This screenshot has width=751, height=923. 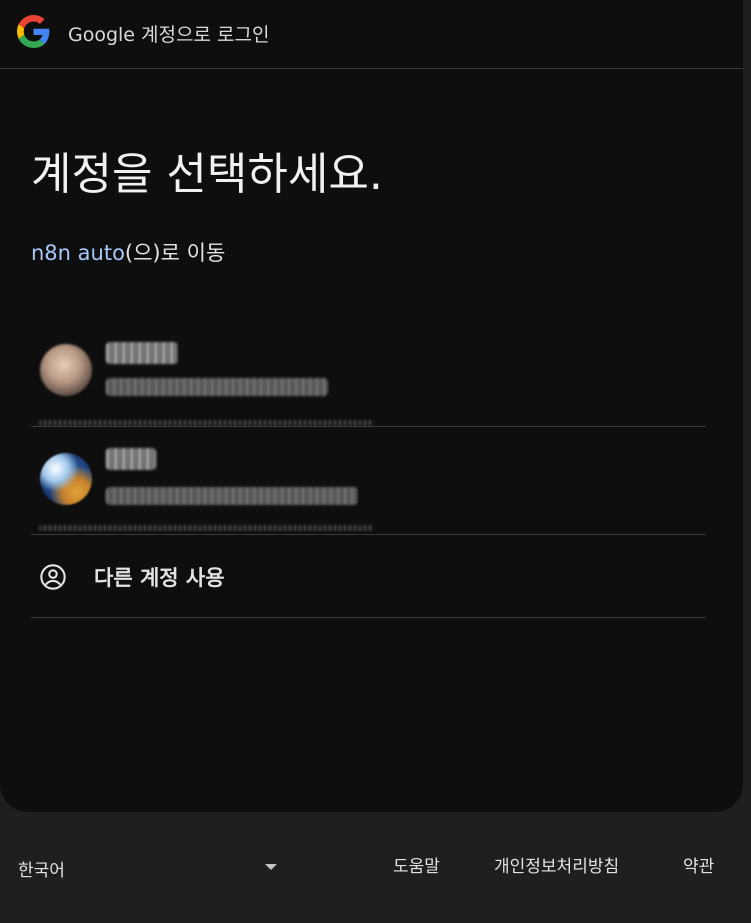 What do you see at coordinates (371, 34) in the screenshot?
I see `header: Google 계정으로 로그인` at bounding box center [371, 34].